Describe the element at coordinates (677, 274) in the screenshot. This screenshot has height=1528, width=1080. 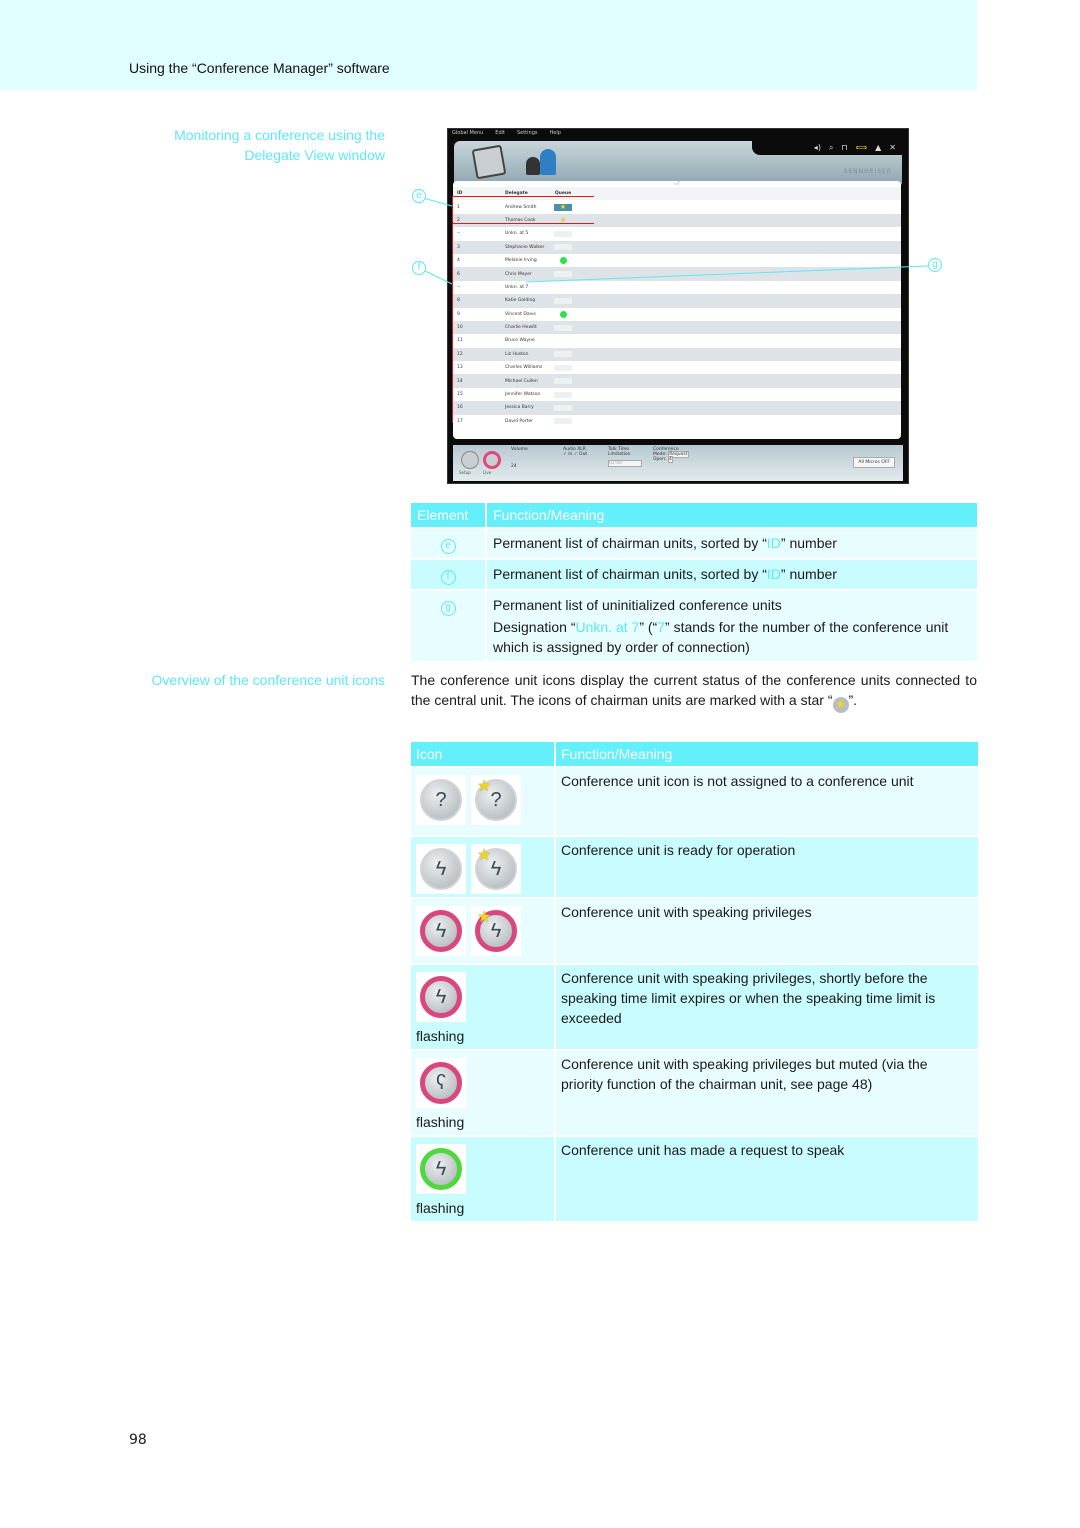
I see `delegate-row: 6 Chris Meyer` at that location.